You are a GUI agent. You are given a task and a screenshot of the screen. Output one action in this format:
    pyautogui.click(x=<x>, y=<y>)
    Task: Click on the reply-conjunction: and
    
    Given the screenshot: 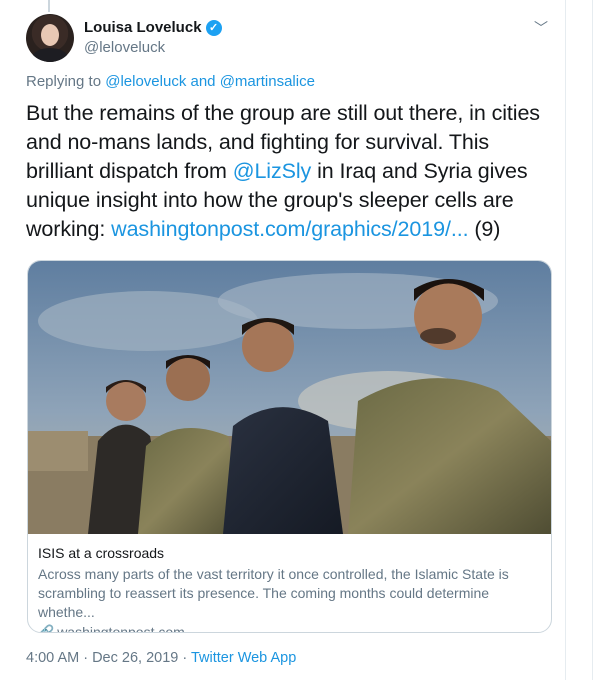 What is the action you would take?
    pyautogui.click(x=202, y=81)
    